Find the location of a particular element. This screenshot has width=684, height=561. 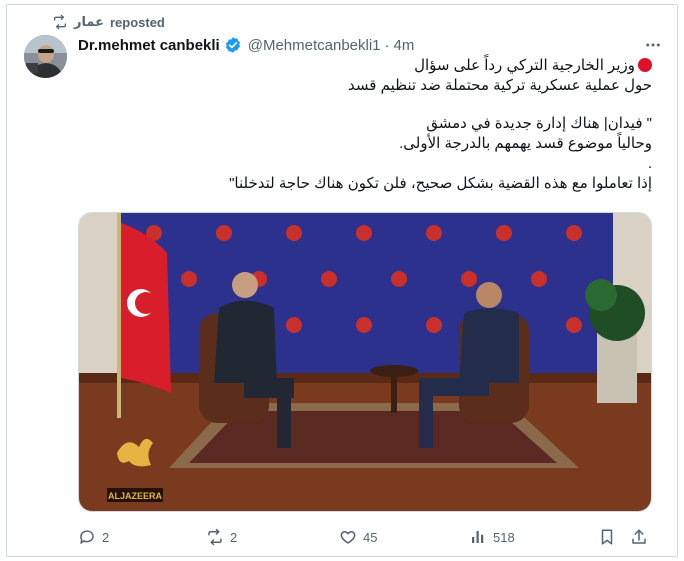

more-options-button is located at coordinates (653, 45).